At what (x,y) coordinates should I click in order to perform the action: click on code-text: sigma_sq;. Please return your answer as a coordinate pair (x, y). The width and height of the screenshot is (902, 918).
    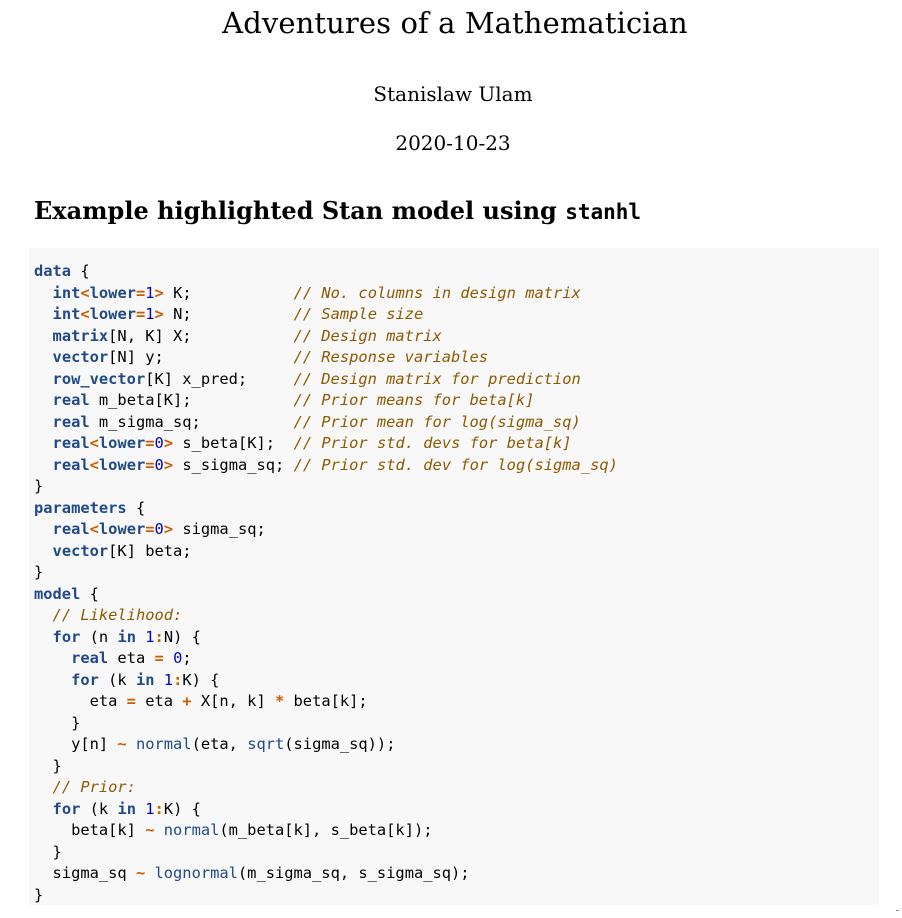
    Looking at the image, I should click on (219, 529).